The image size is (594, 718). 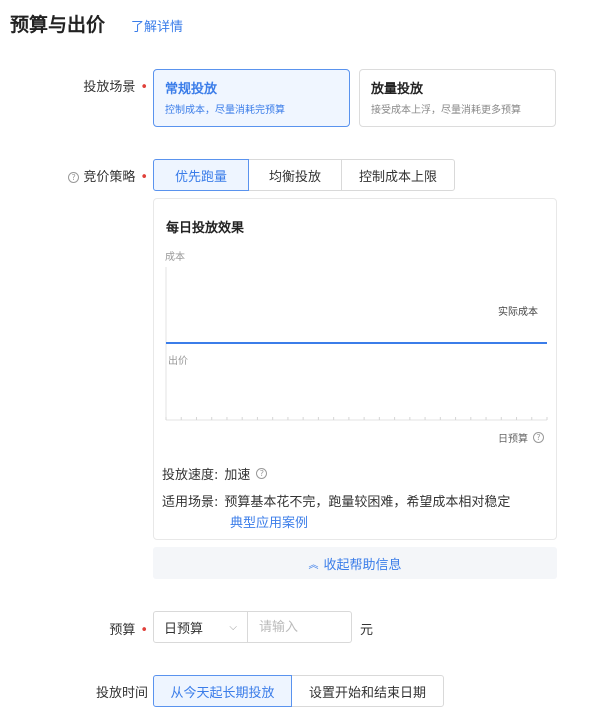 I want to click on x-axis-label: 日预算, so click(x=513, y=439).